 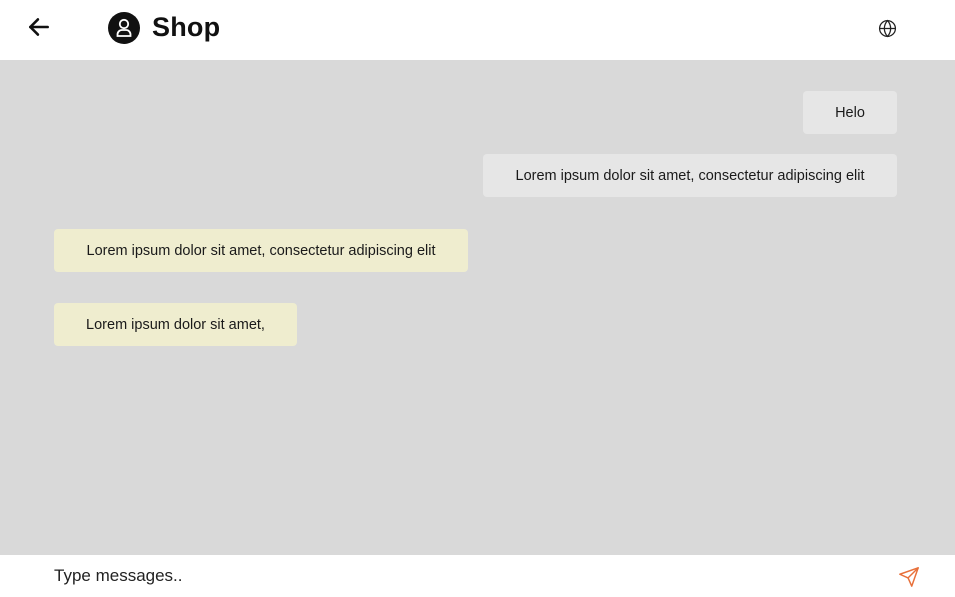 I want to click on send-icon, so click(x=909, y=577).